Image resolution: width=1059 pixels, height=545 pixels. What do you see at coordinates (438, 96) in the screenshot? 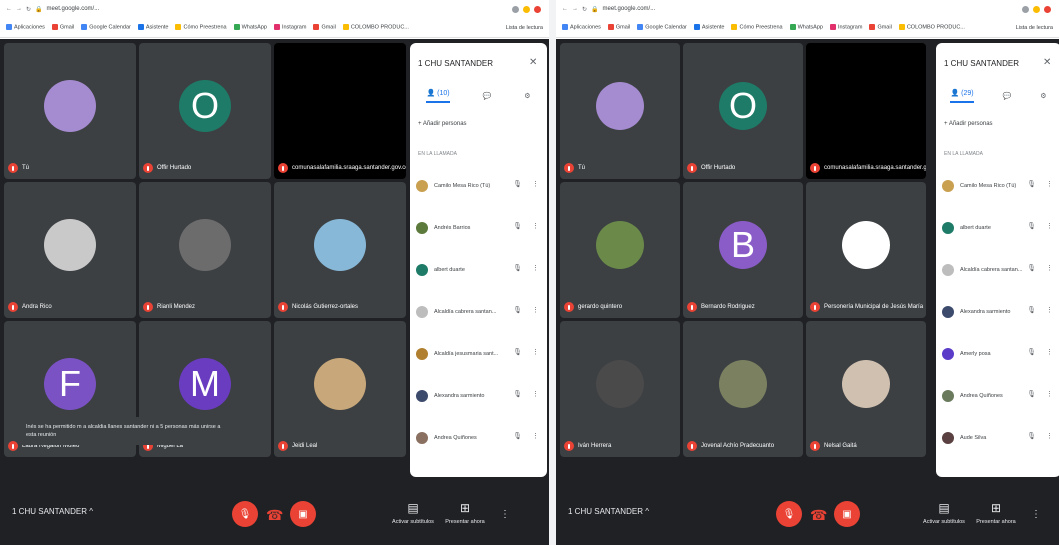
I see `tab-people: 👤 (10)` at bounding box center [438, 96].